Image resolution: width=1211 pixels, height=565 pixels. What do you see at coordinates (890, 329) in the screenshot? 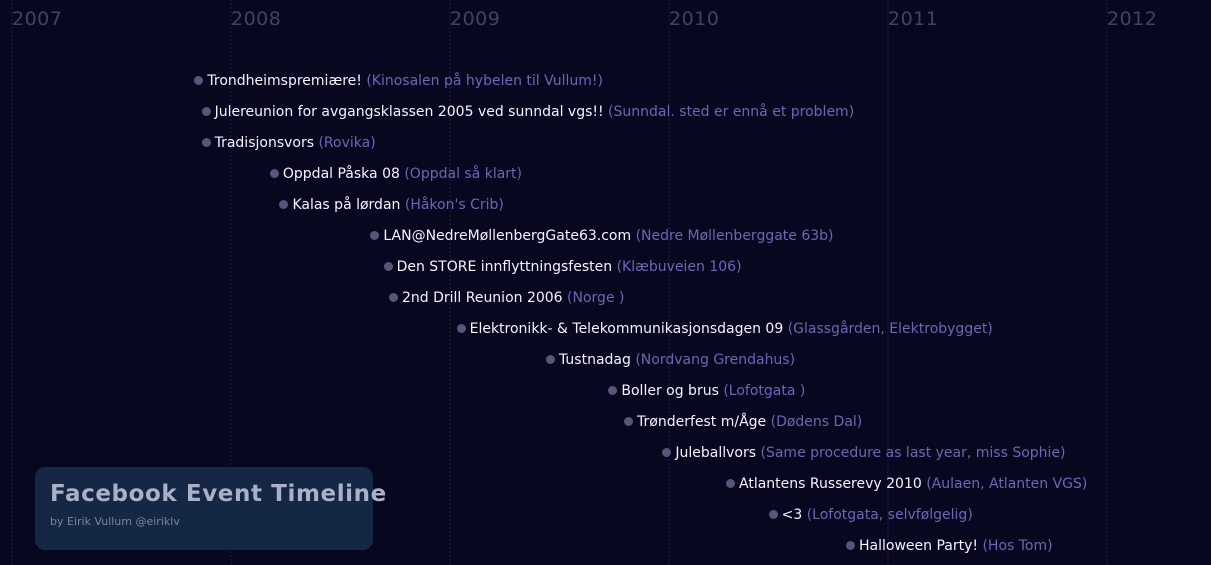
I see `event-location: (Glassgården, Elektrobygget)` at bounding box center [890, 329].